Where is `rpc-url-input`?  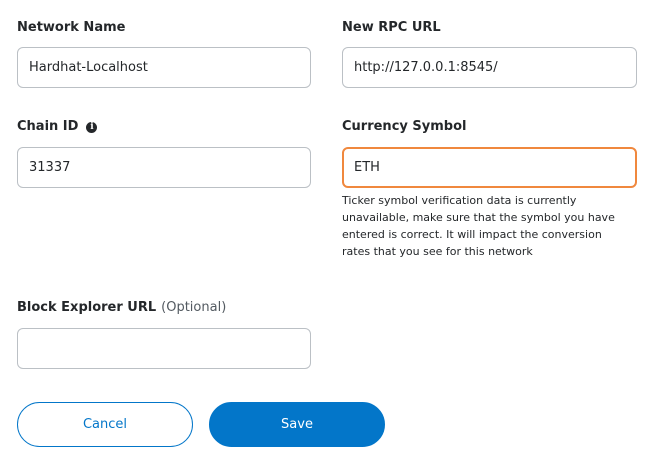 rpc-url-input is located at coordinates (489, 67).